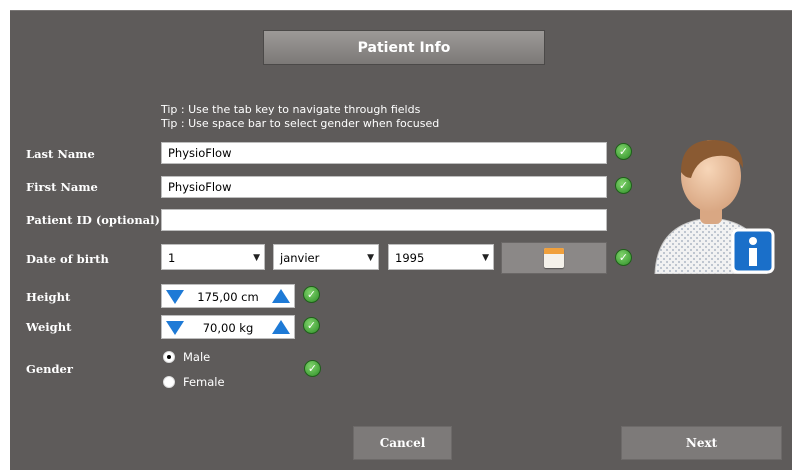 Image resolution: width=792 pixels, height=470 pixels. What do you see at coordinates (62, 187) in the screenshot?
I see `first-name-label: First Name` at bounding box center [62, 187].